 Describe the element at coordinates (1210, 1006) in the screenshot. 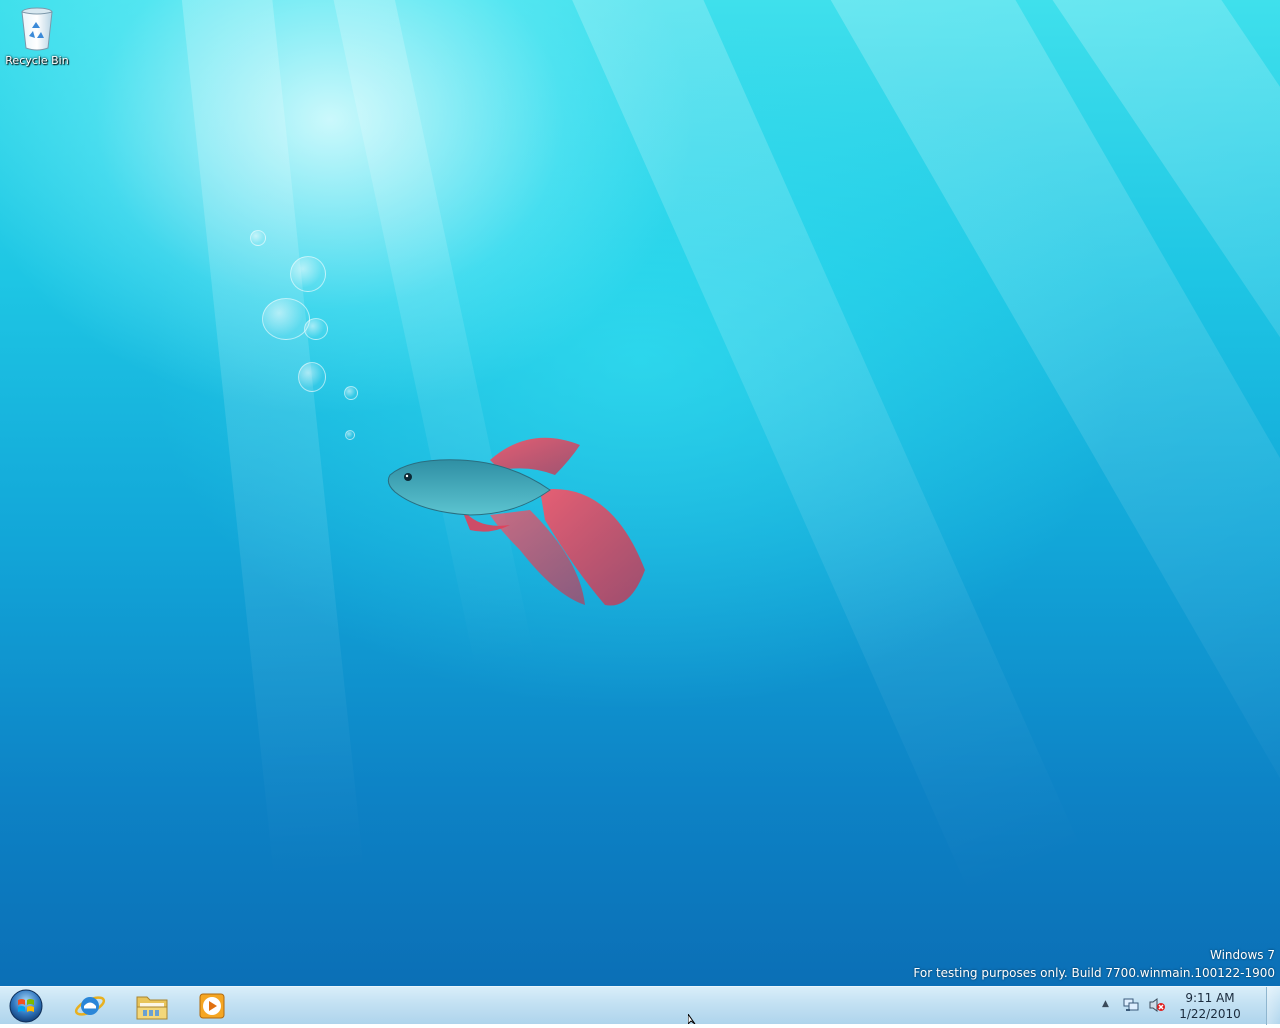

I see `system-clock: 9:11 AM 1/22/2010` at that location.